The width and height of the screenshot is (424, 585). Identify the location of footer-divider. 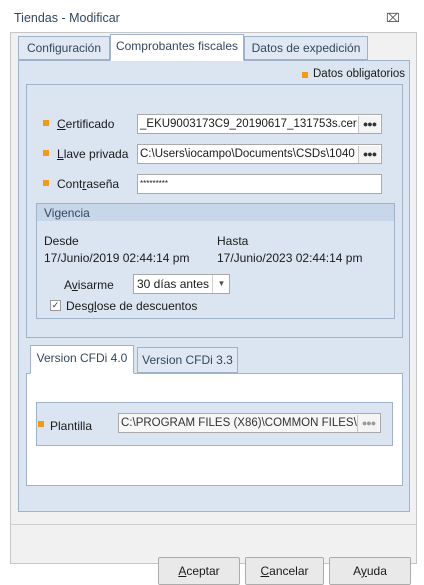
(213, 524).